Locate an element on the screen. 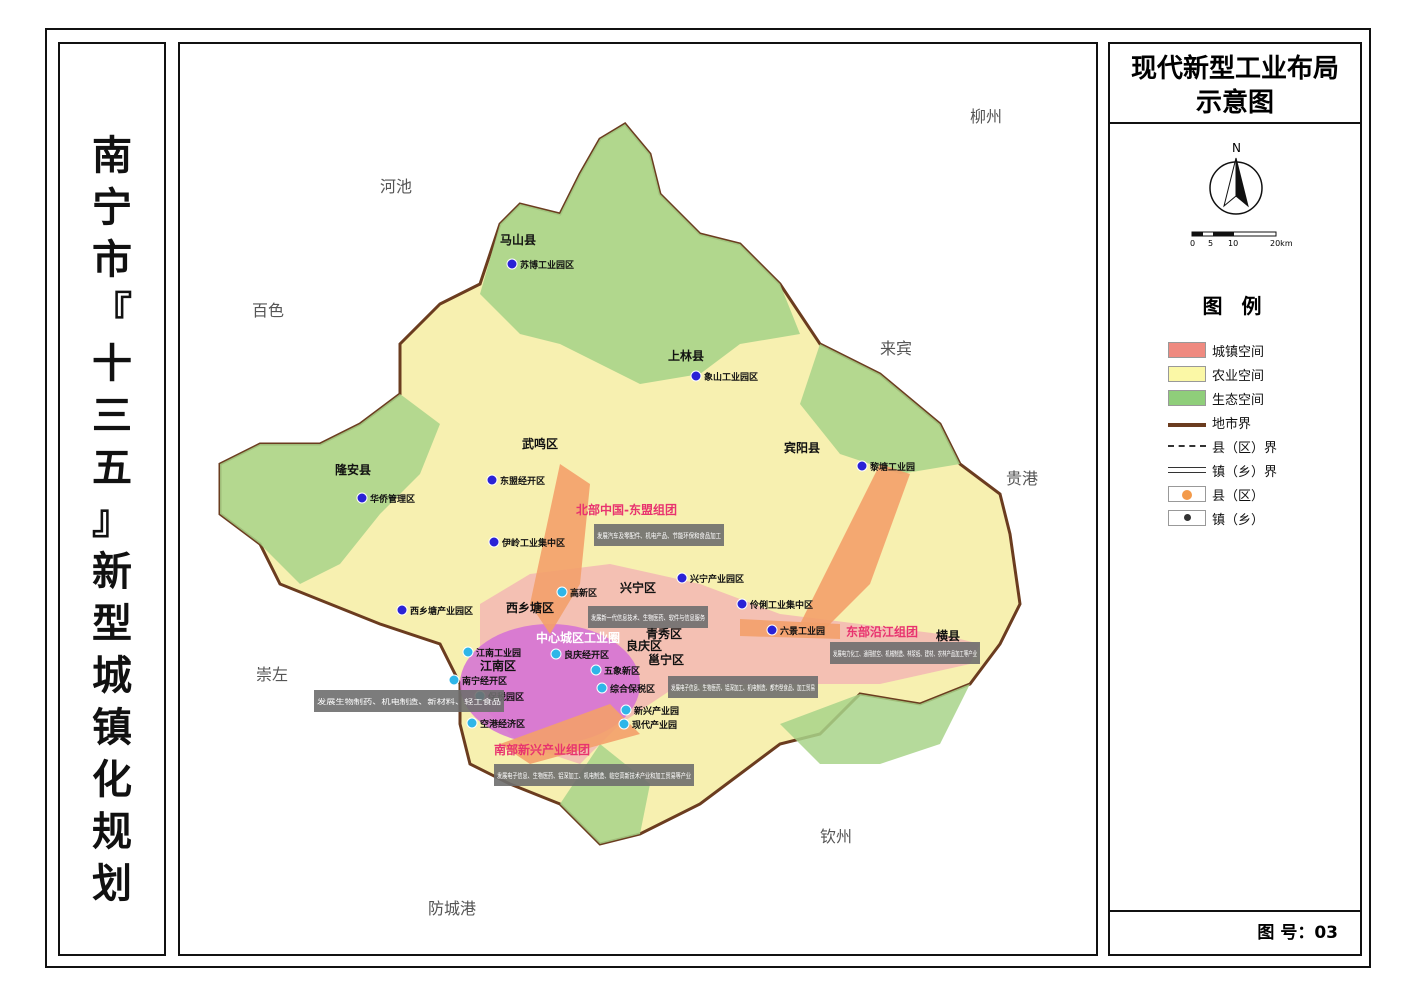 This screenshot has height=999, width=1421. title-glyph: 五 is located at coordinates (112, 468).